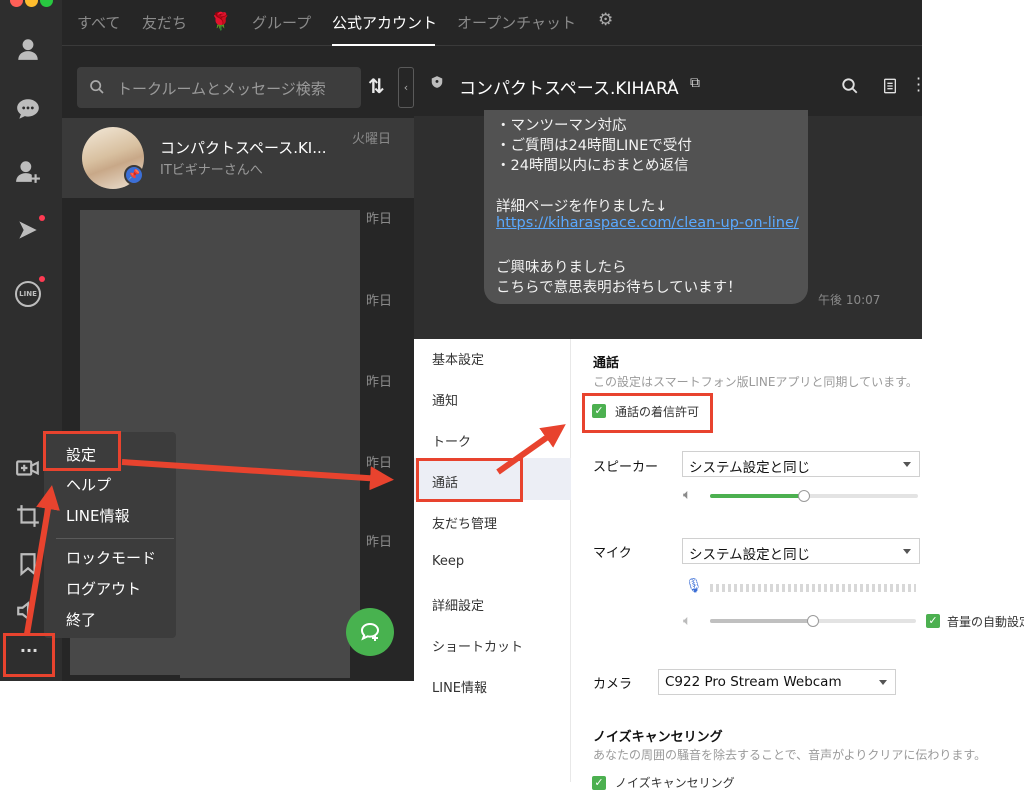 Image resolution: width=1024 pixels, height=791 pixels. What do you see at coordinates (753, 682) in the screenshot?
I see `camera-select-value: C922 Pro Stream Webcam` at bounding box center [753, 682].